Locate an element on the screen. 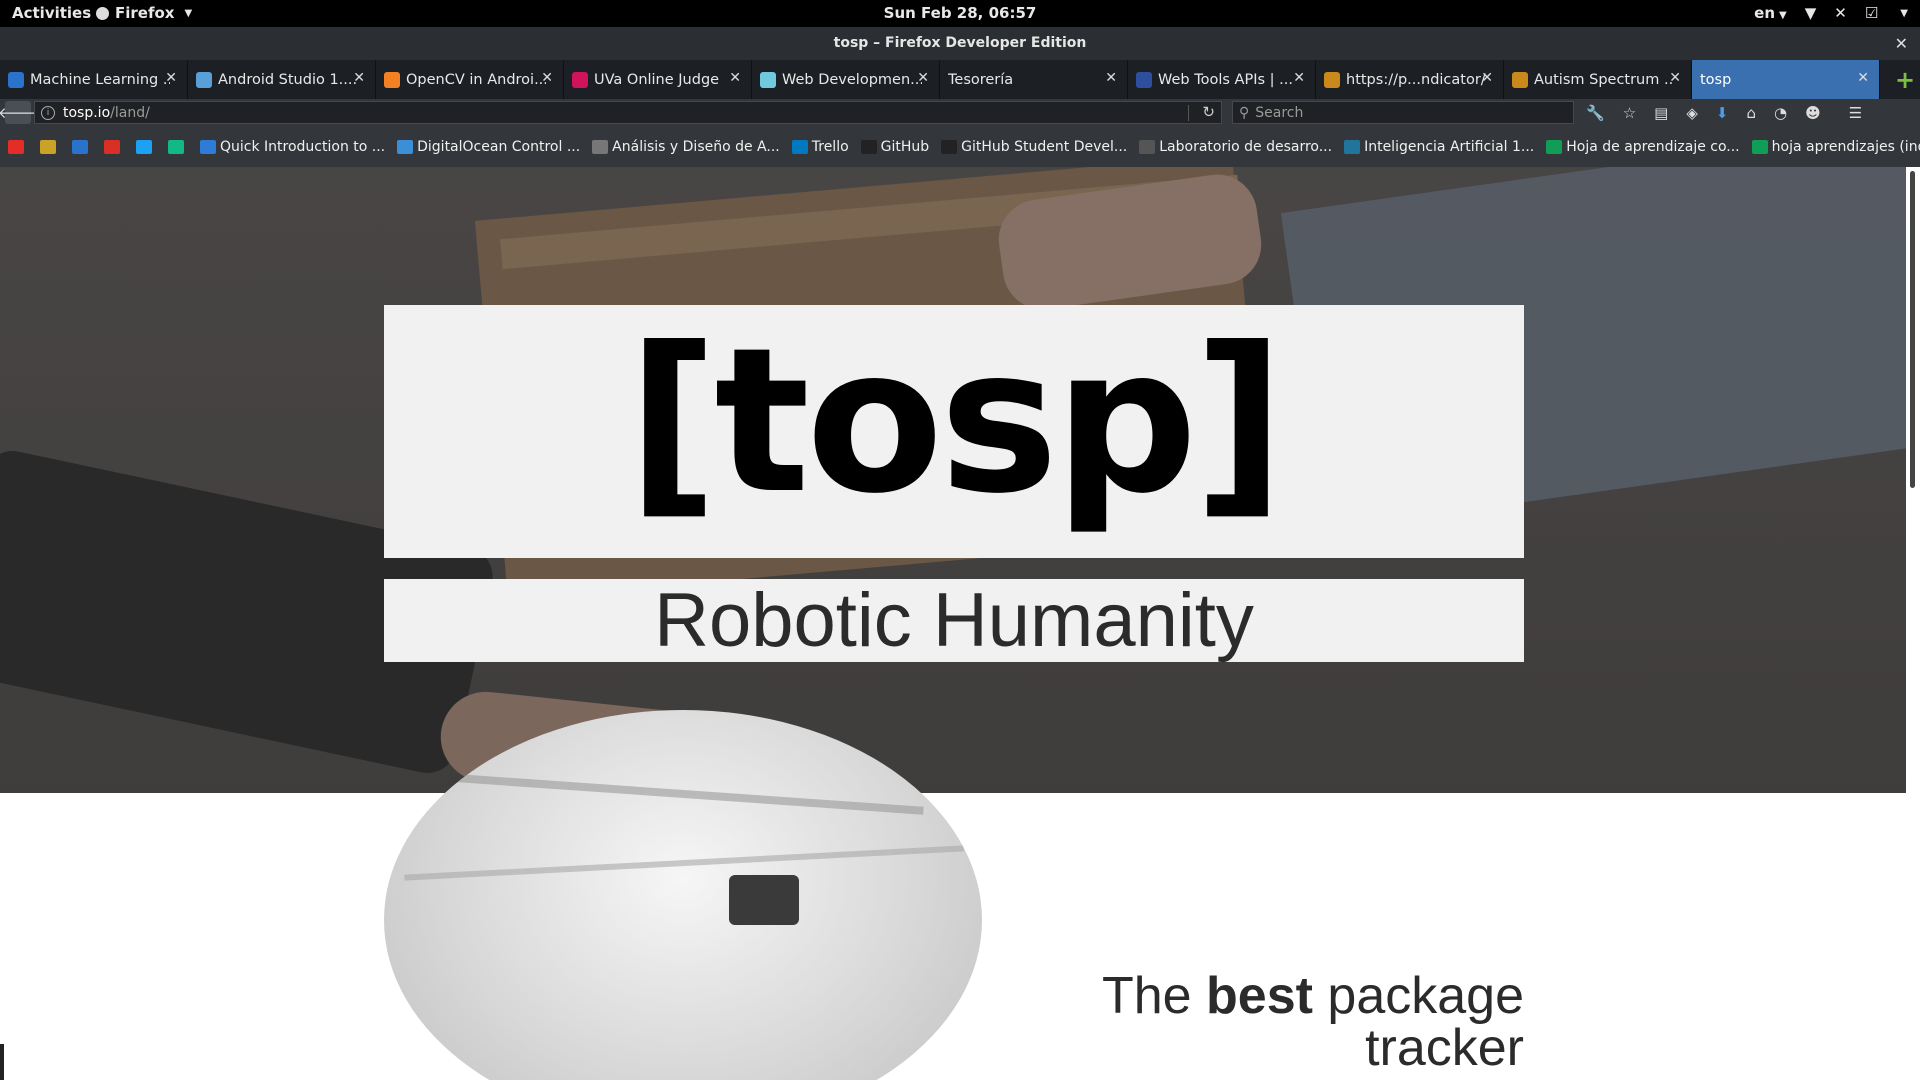  tab-5: Tesorería ✕ is located at coordinates (1034, 79).